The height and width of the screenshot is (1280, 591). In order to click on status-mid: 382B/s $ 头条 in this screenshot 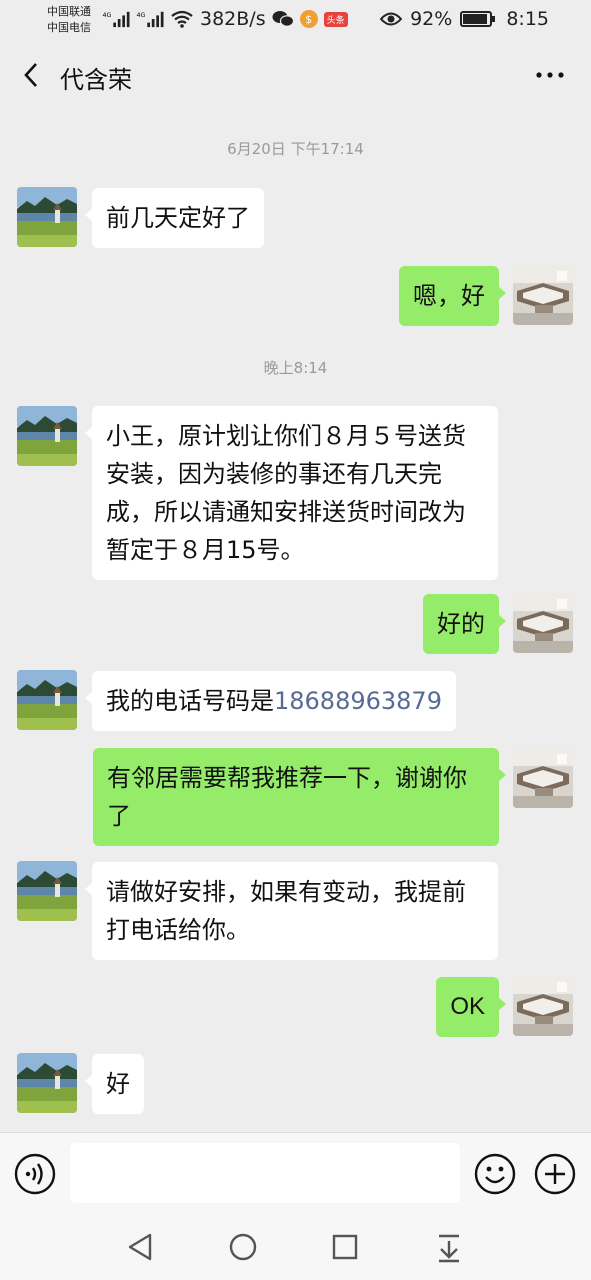, I will do `click(259, 19)`.